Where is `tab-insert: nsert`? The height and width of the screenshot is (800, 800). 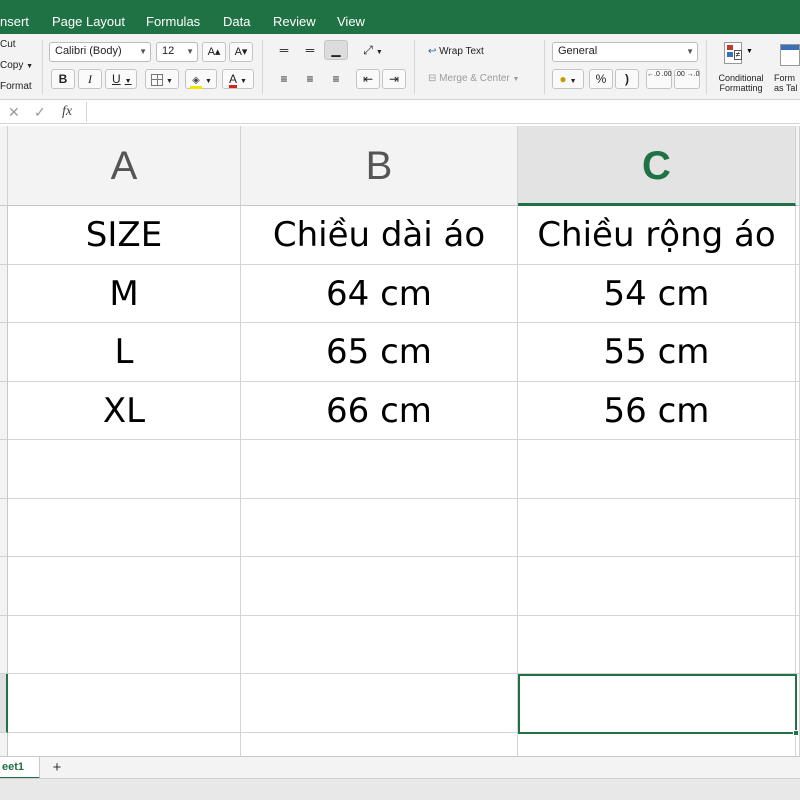
tab-insert: nsert is located at coordinates (14, 22).